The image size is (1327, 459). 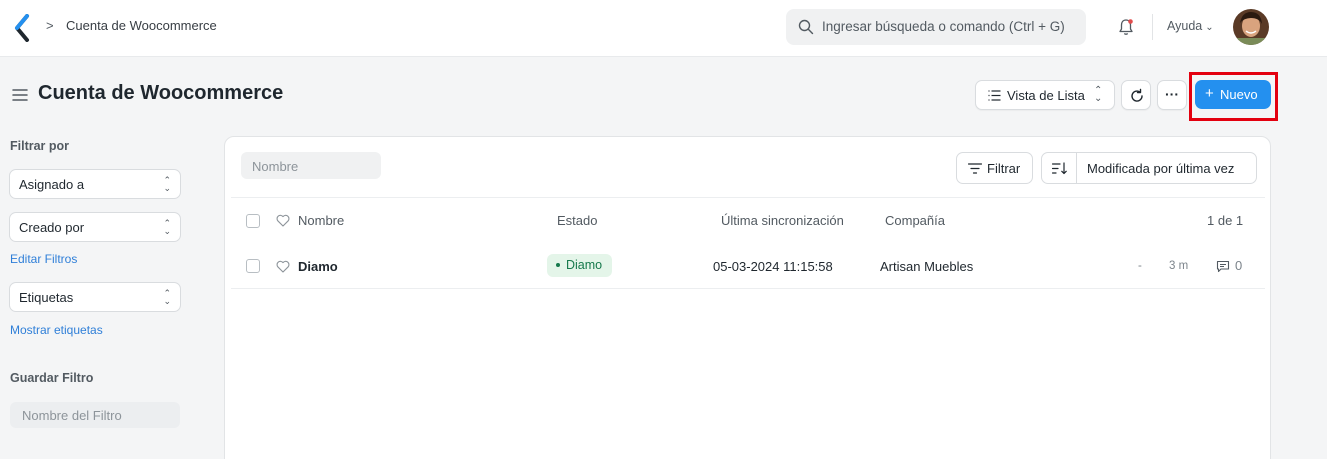 What do you see at coordinates (748, 288) in the screenshot?
I see `row-divider` at bounding box center [748, 288].